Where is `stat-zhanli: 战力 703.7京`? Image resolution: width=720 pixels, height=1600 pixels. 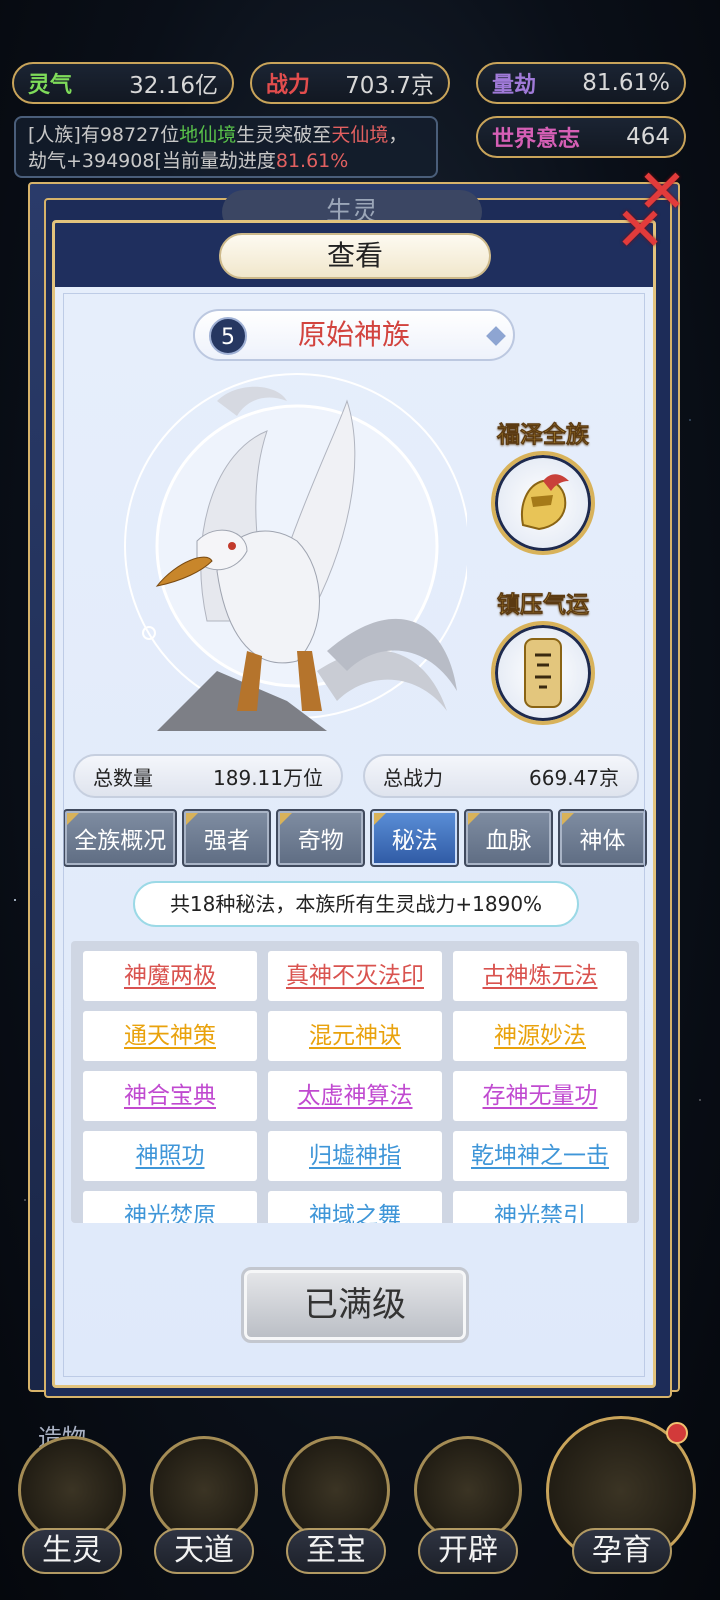 stat-zhanli: 战力 703.7京 is located at coordinates (350, 83).